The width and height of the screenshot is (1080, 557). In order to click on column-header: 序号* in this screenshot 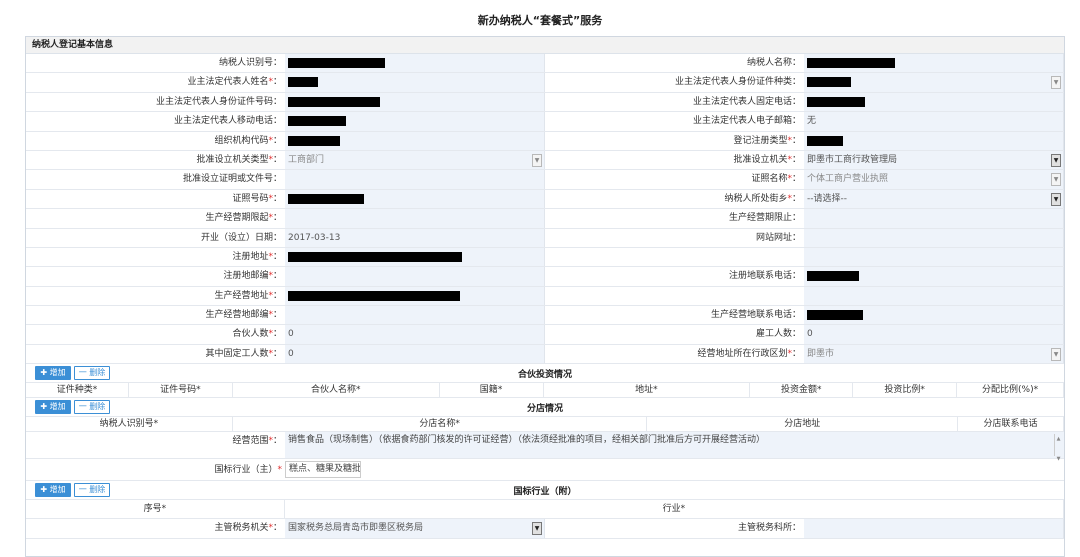, I will do `click(155, 509)`.